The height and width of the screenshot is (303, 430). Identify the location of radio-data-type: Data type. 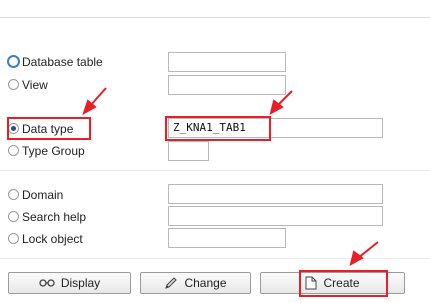
(40, 128).